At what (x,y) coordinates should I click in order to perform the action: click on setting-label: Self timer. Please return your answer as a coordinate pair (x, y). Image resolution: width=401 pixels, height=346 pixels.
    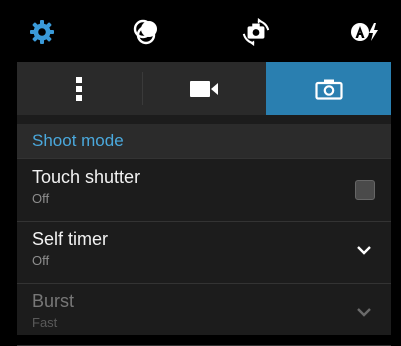
    Looking at the image, I should click on (70, 239).